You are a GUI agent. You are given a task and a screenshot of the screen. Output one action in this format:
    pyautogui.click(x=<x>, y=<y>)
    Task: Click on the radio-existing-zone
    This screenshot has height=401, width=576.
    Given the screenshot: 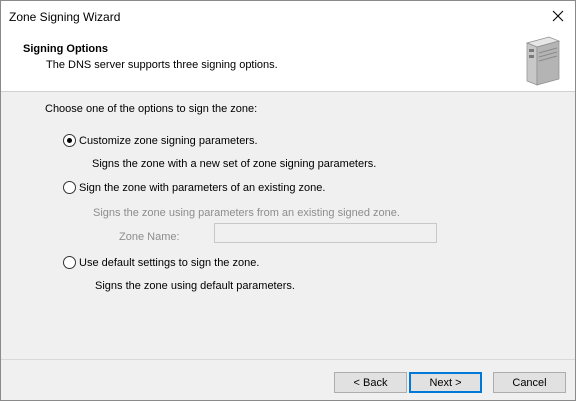 What is the action you would take?
    pyautogui.click(x=69, y=187)
    